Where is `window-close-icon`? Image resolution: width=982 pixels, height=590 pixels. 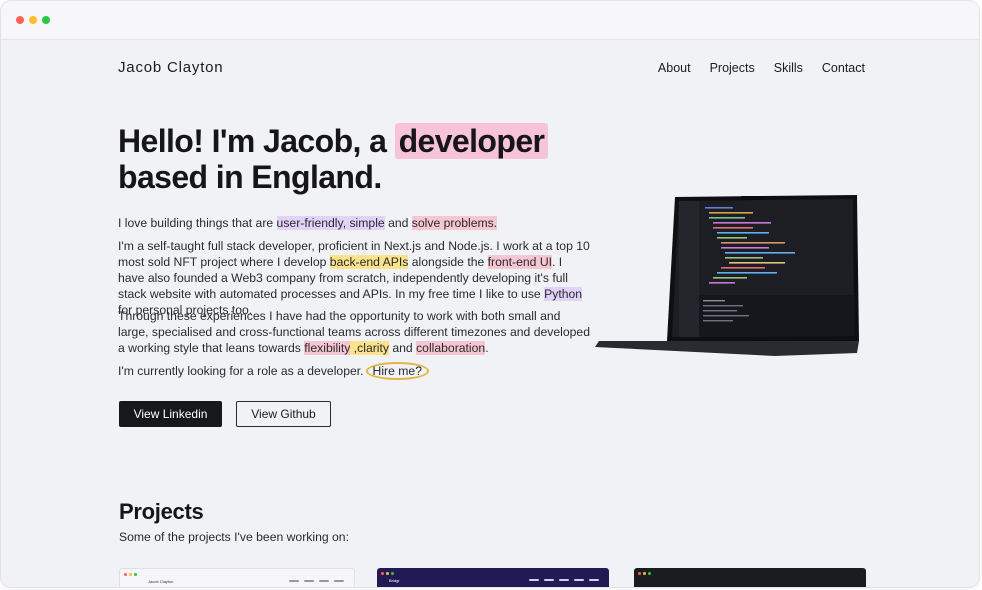
window-close-icon is located at coordinates (20, 20).